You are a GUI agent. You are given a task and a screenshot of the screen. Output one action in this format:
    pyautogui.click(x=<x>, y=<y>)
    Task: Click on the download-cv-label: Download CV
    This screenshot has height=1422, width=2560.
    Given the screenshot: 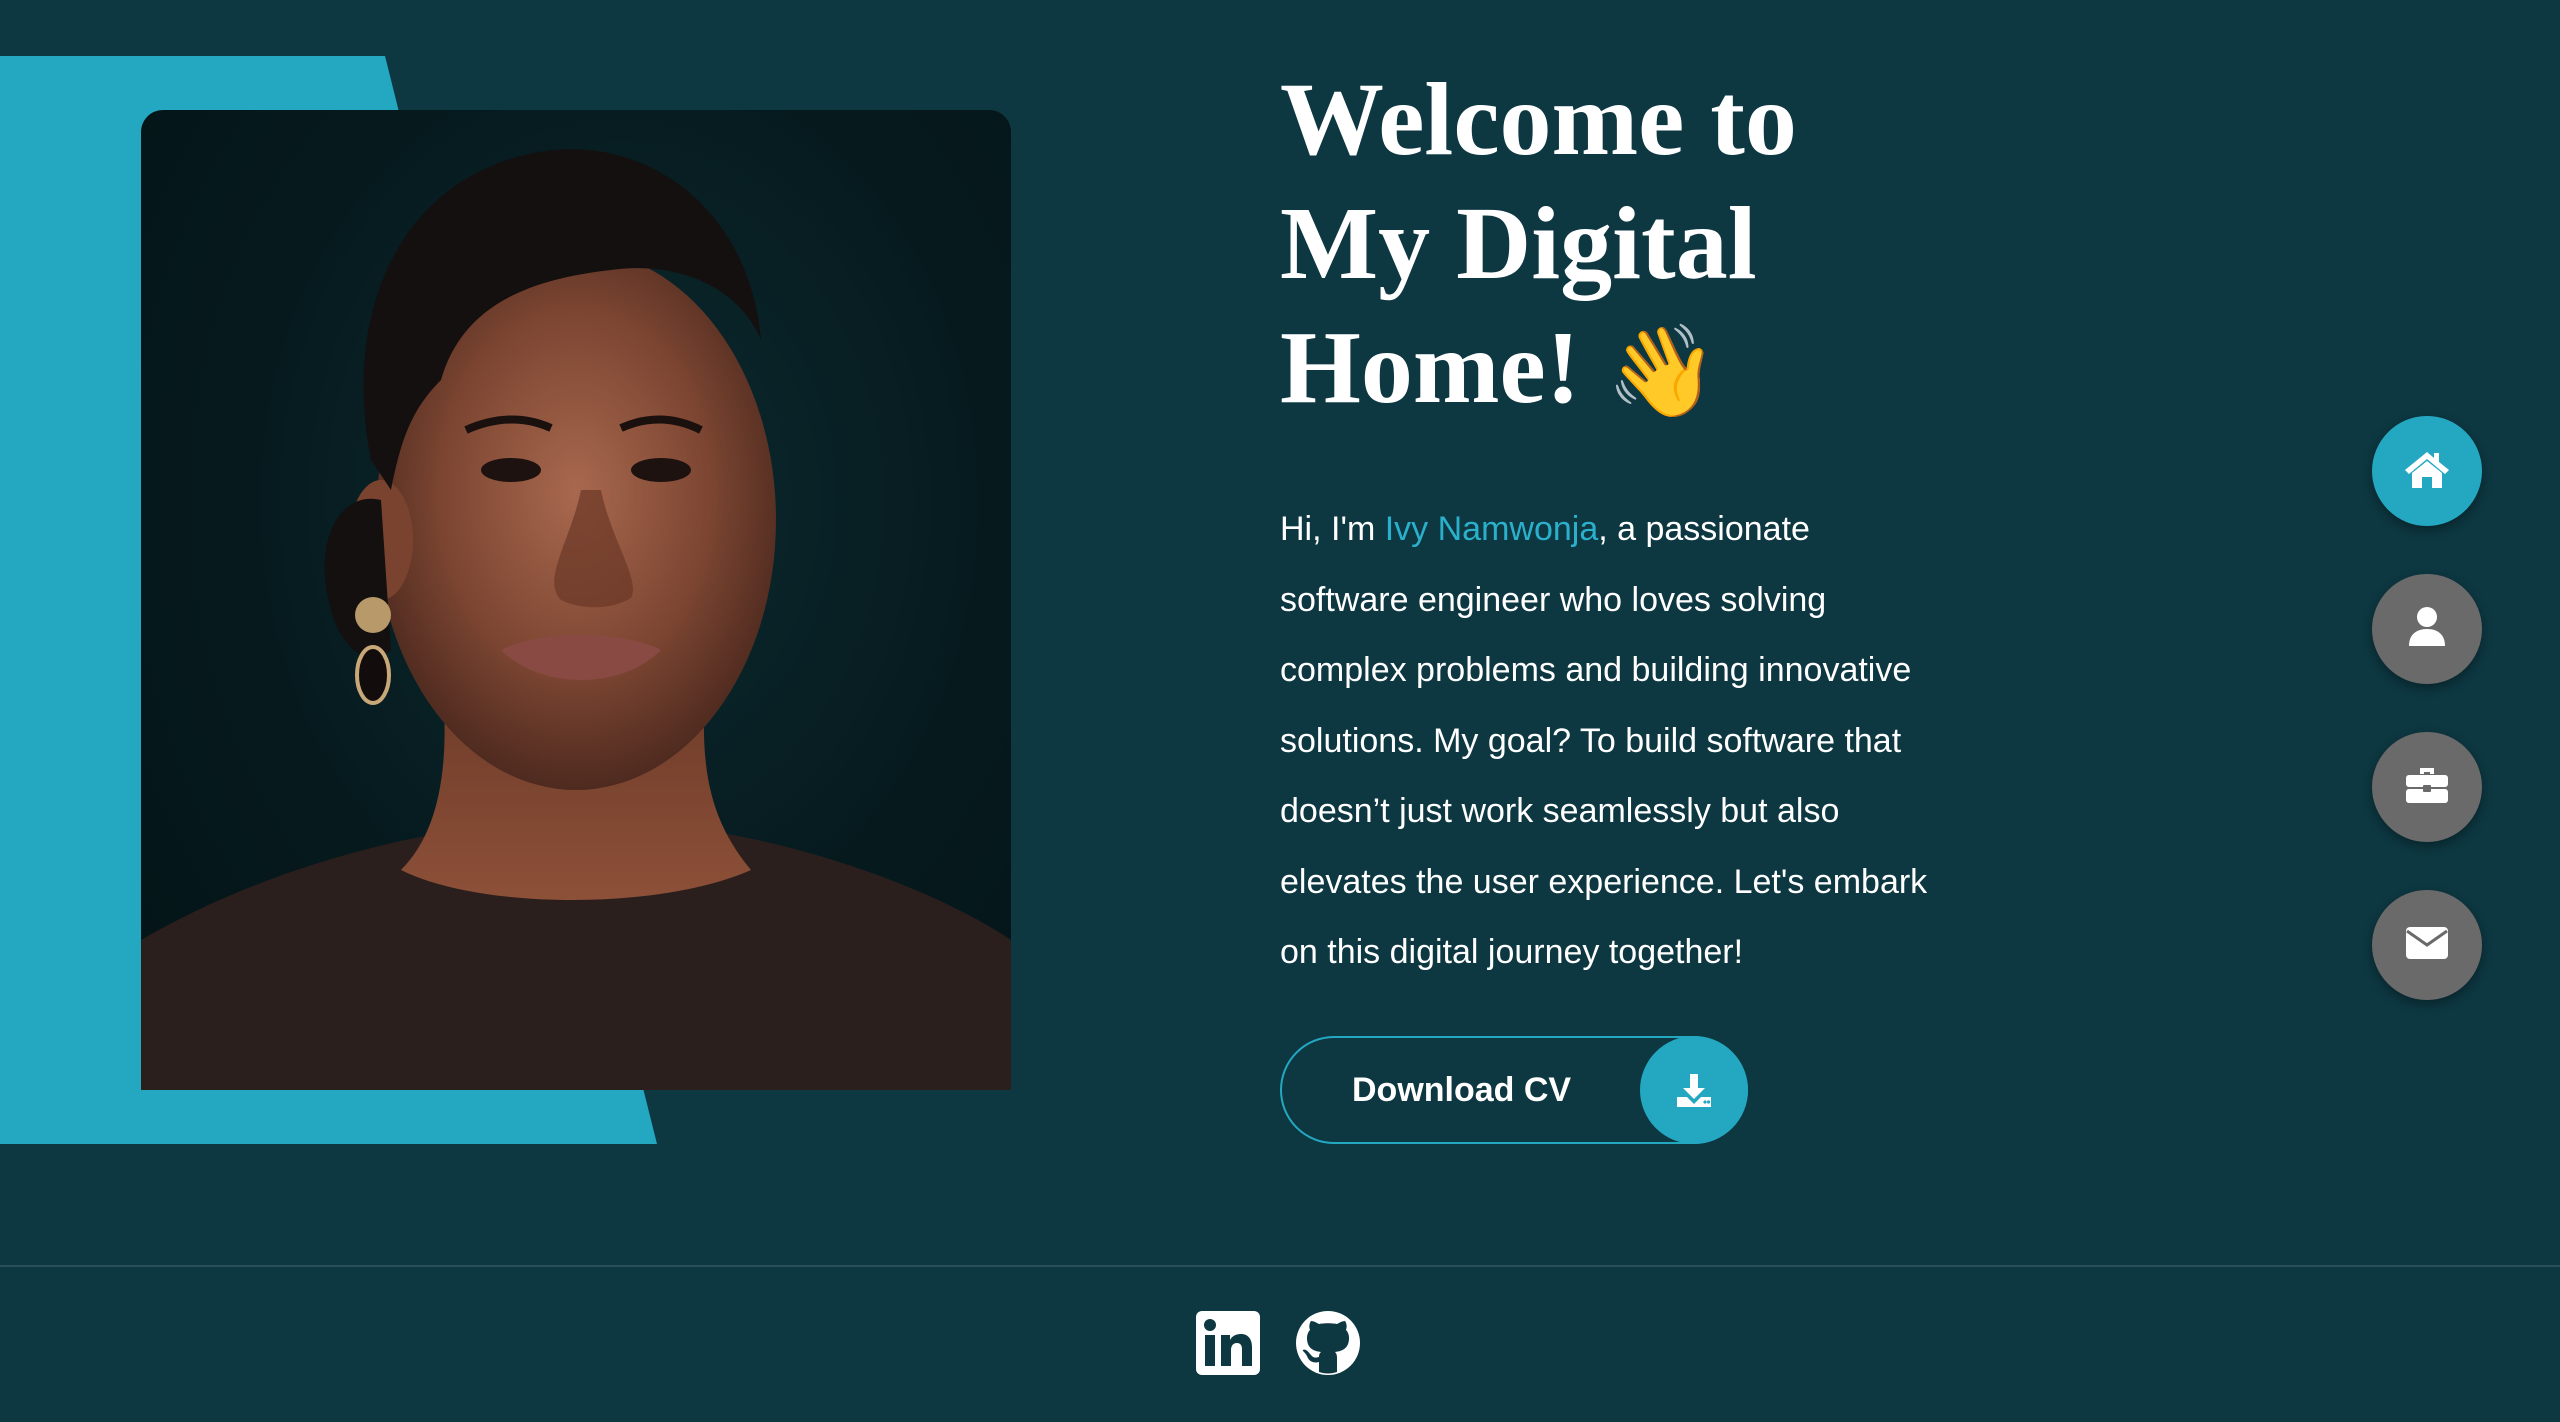 What is the action you would take?
    pyautogui.click(x=1462, y=1089)
    